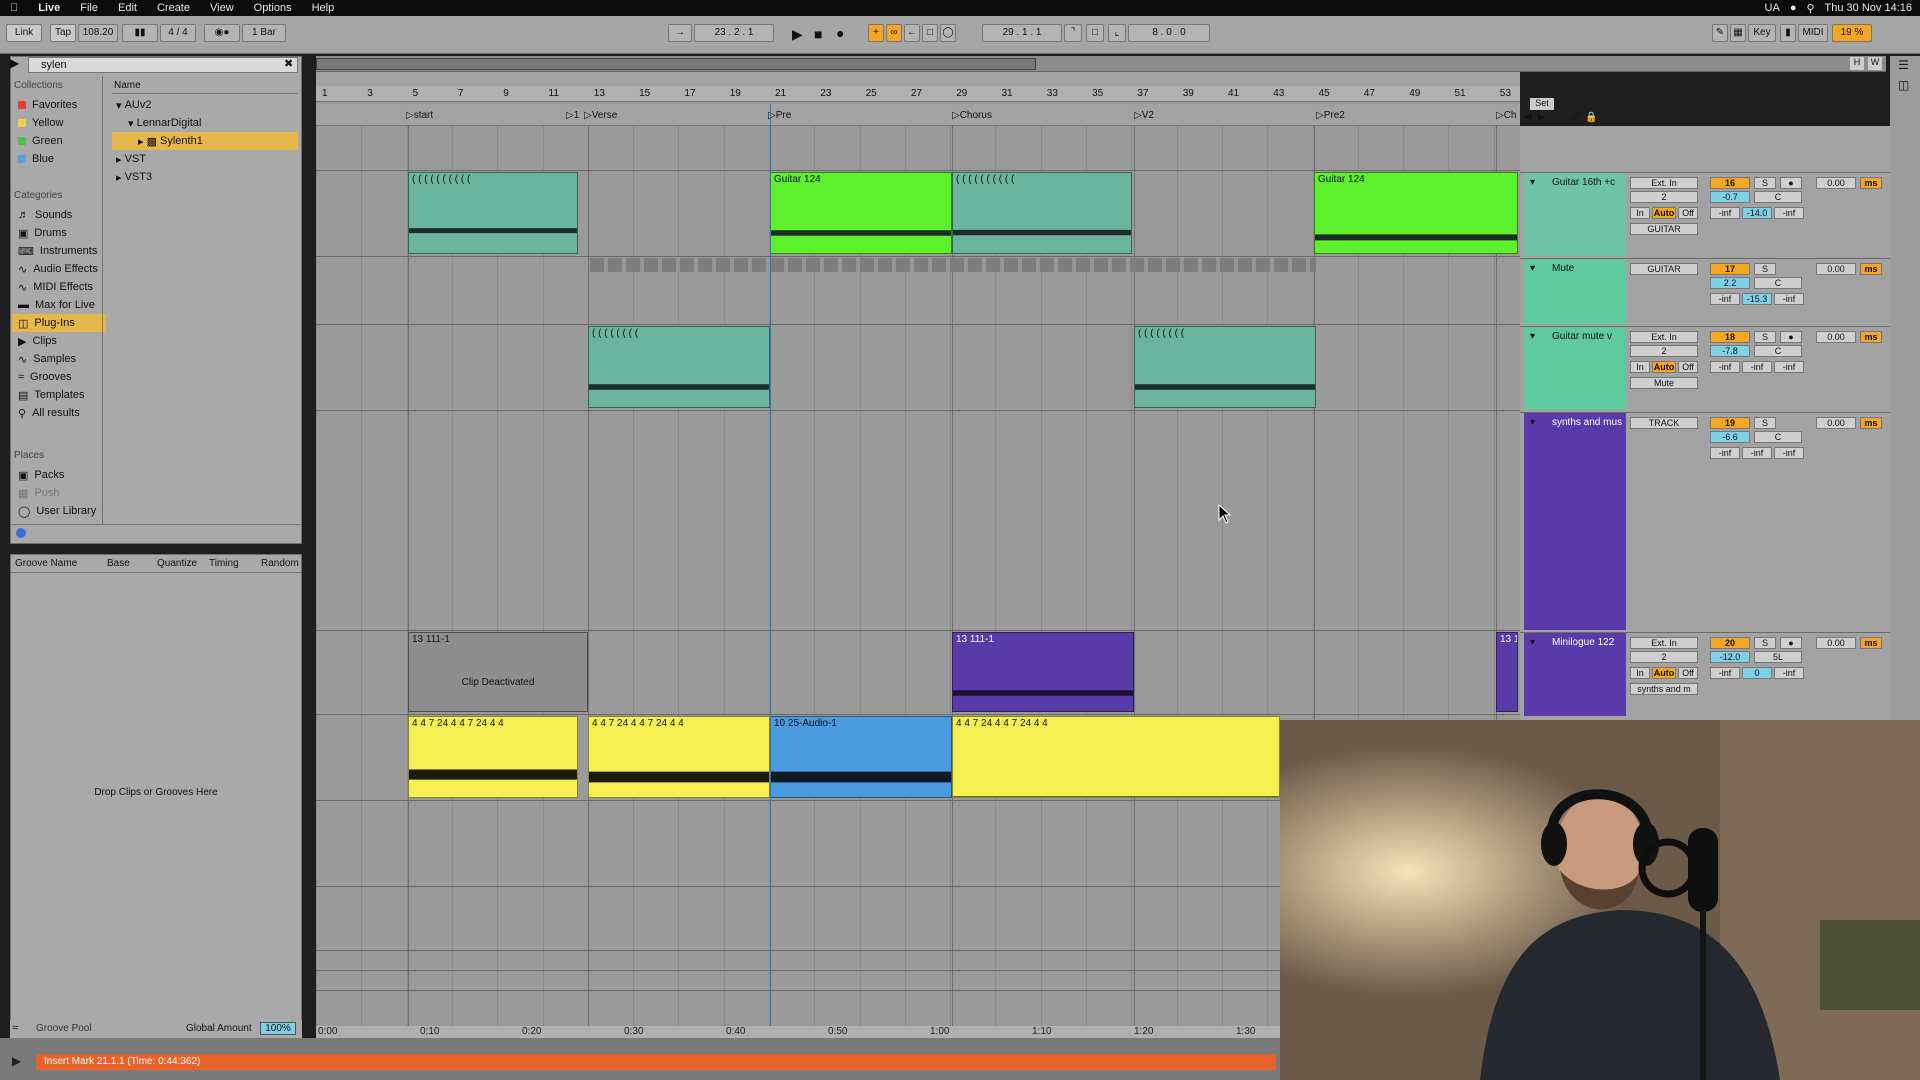 Image resolution: width=1920 pixels, height=1080 pixels. What do you see at coordinates (1575, 119) in the screenshot?
I see `expand-icon: ⤢` at bounding box center [1575, 119].